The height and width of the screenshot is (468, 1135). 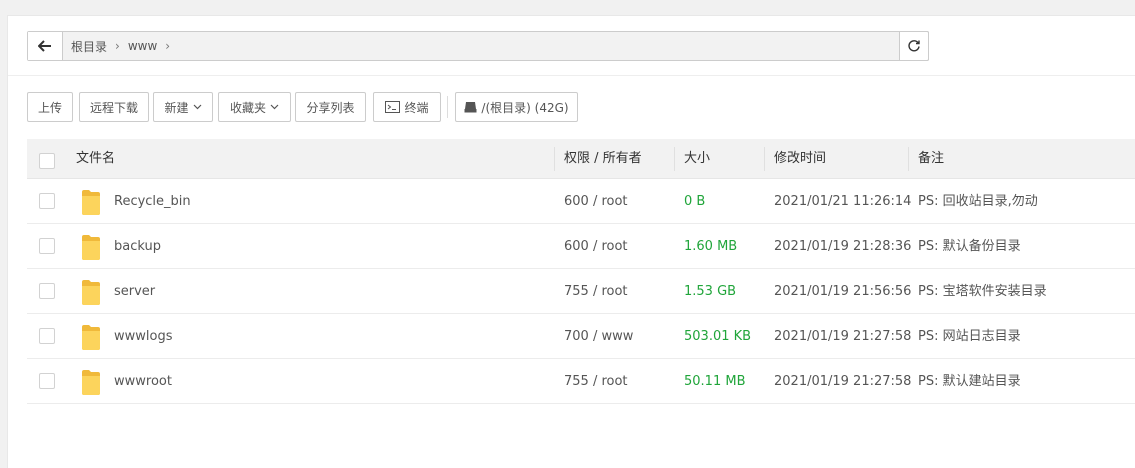 I want to click on header-mtime: 修改时间, so click(x=800, y=159).